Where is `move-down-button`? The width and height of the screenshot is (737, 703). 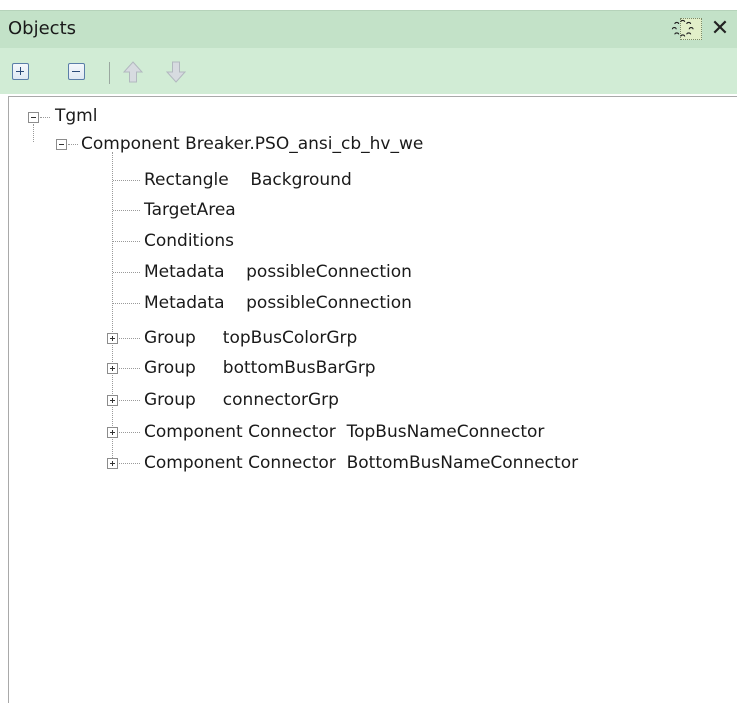
move-down-button is located at coordinates (176, 72).